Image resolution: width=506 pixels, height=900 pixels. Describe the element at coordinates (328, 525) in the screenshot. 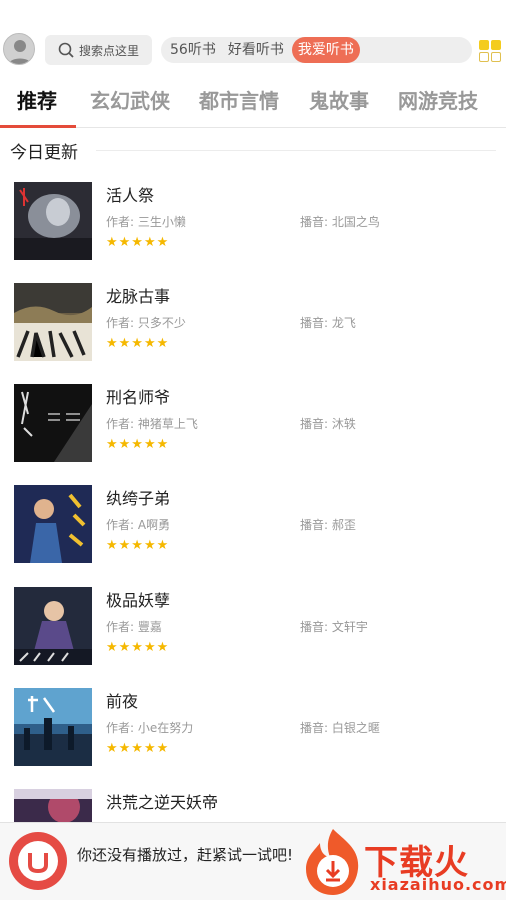

I see `book-narrator: 播音: 郝歪` at that location.